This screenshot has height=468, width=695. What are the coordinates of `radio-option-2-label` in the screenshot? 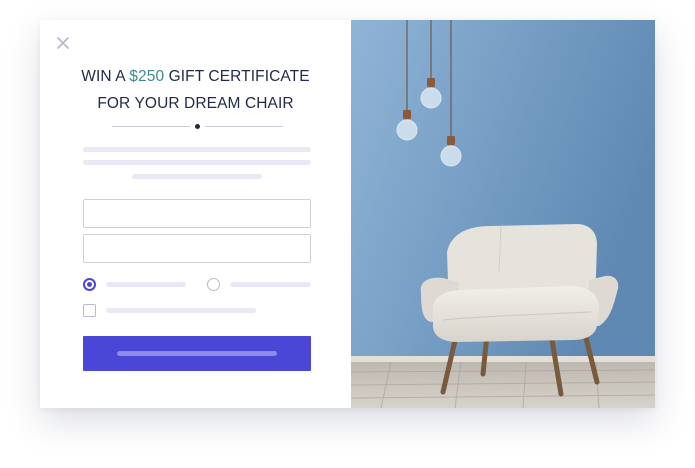 It's located at (270, 284).